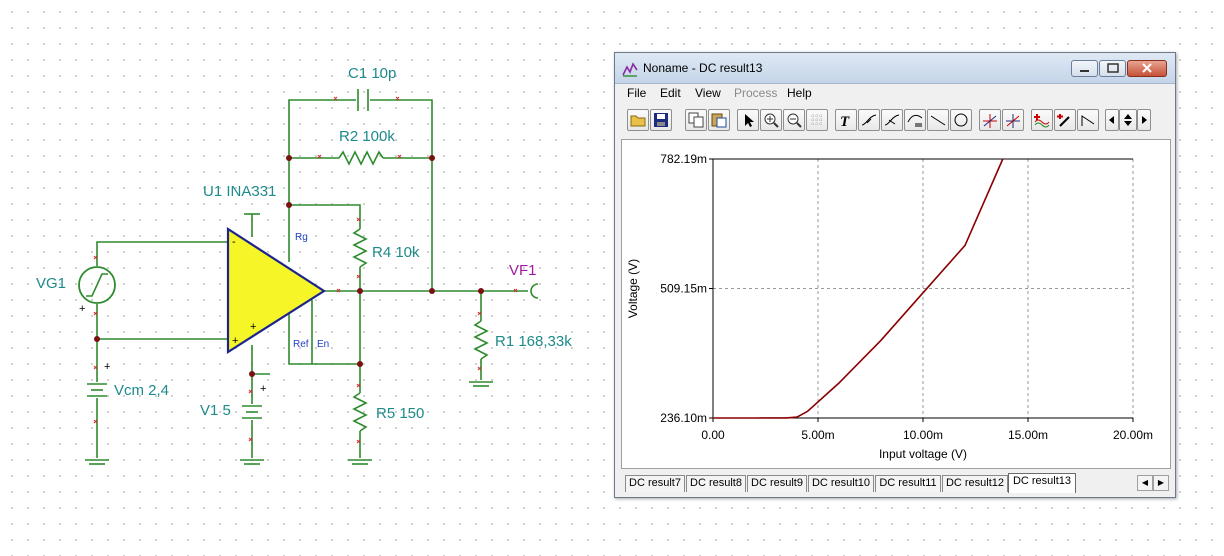 The height and width of the screenshot is (556, 1224). Describe the element at coordinates (841, 483) in the screenshot. I see `tab-dc-result10: DC result10` at that location.